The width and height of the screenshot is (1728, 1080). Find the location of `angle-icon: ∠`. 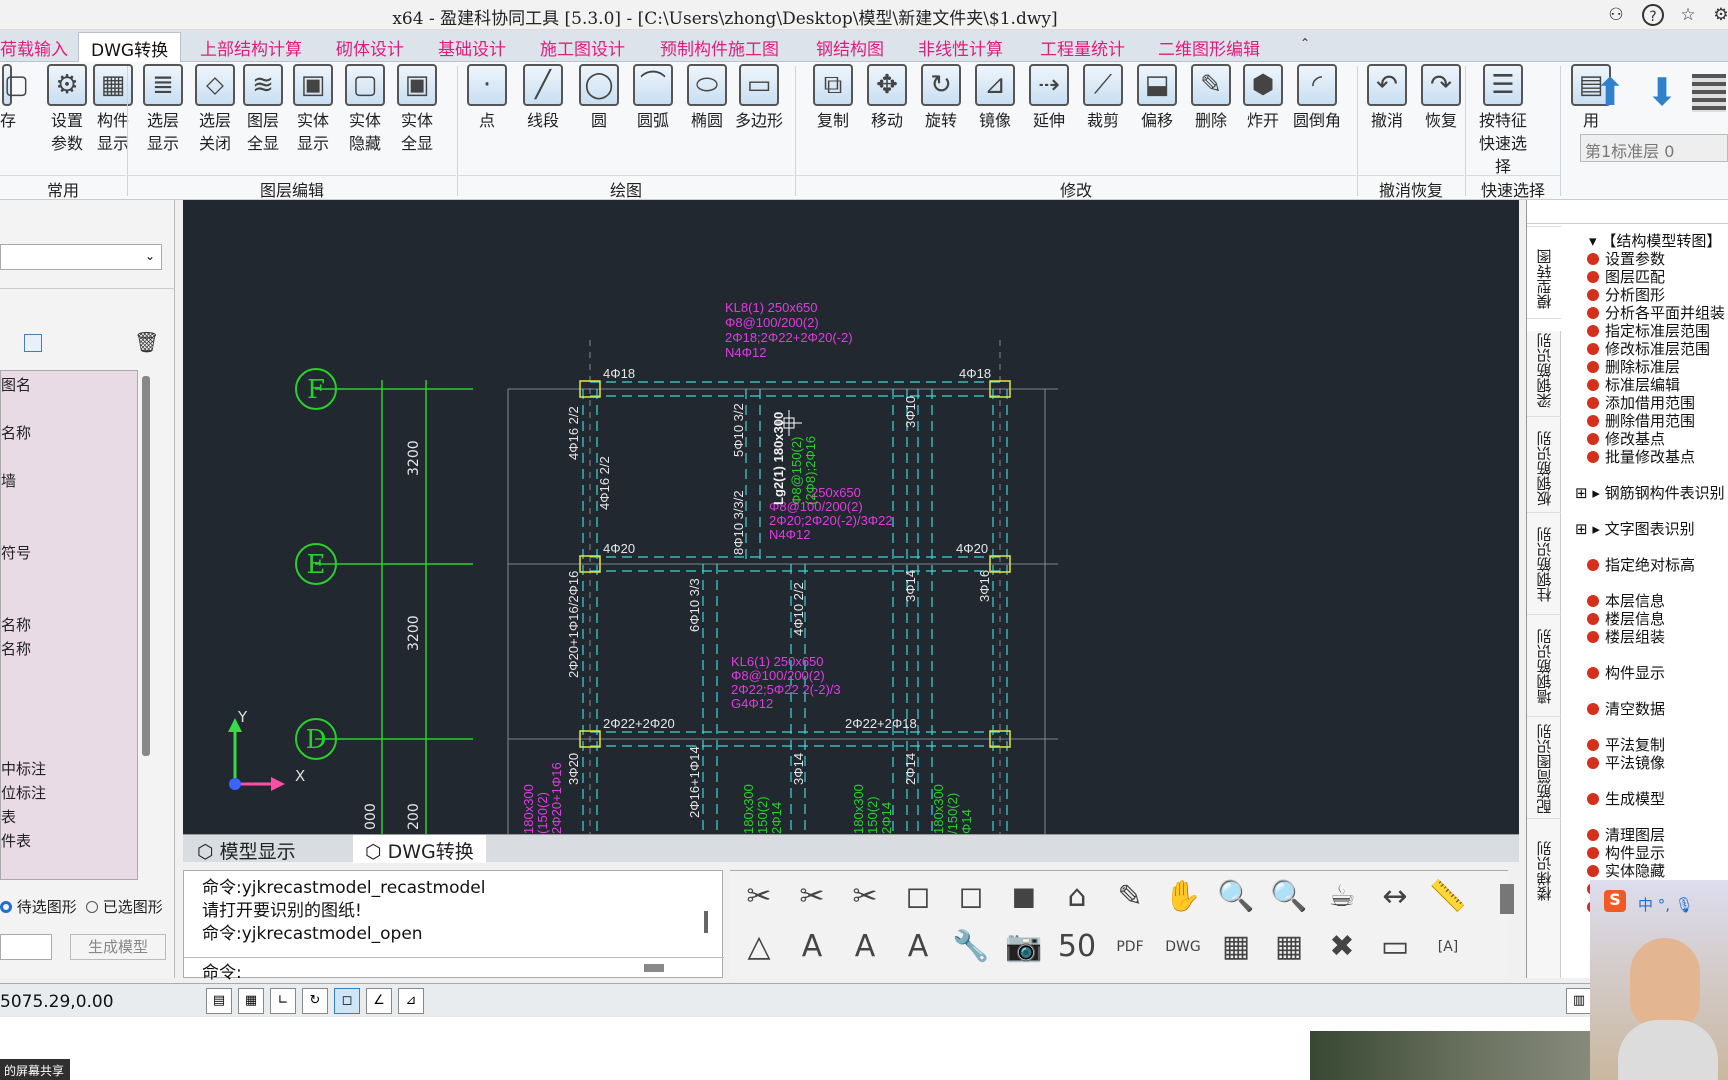

angle-icon: ∠ is located at coordinates (379, 1001).